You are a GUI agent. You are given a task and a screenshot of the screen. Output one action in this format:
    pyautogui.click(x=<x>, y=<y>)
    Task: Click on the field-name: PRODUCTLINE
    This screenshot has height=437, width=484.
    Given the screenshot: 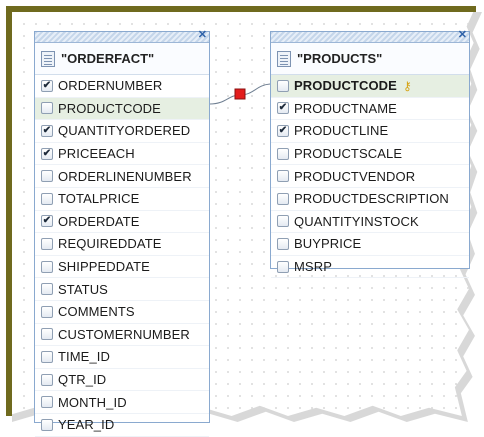 What is the action you would take?
    pyautogui.click(x=341, y=131)
    